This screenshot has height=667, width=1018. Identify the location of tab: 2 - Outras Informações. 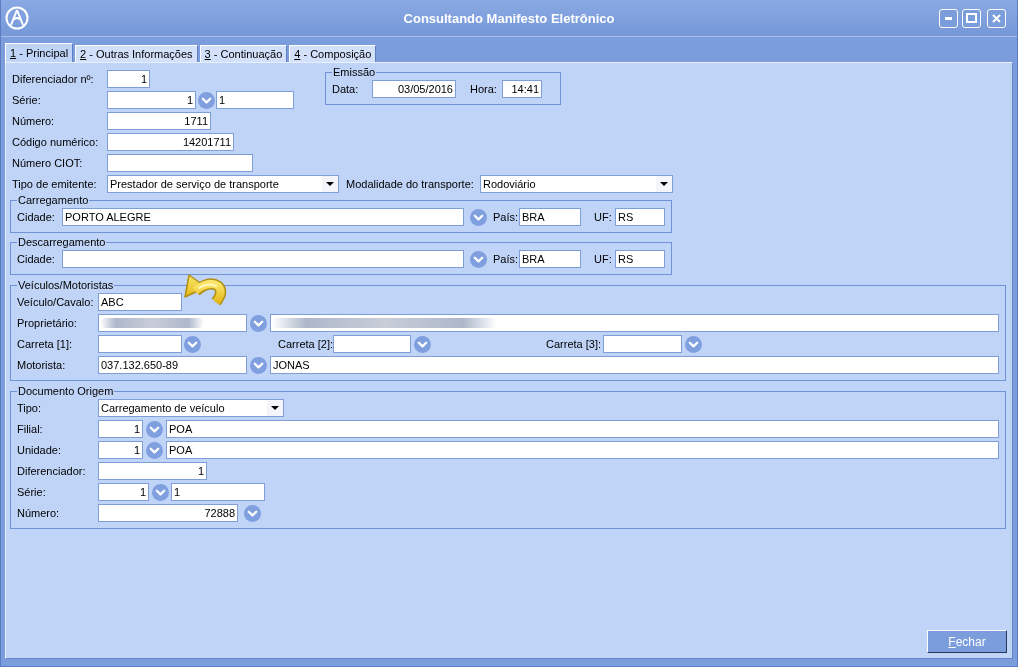
(136, 53).